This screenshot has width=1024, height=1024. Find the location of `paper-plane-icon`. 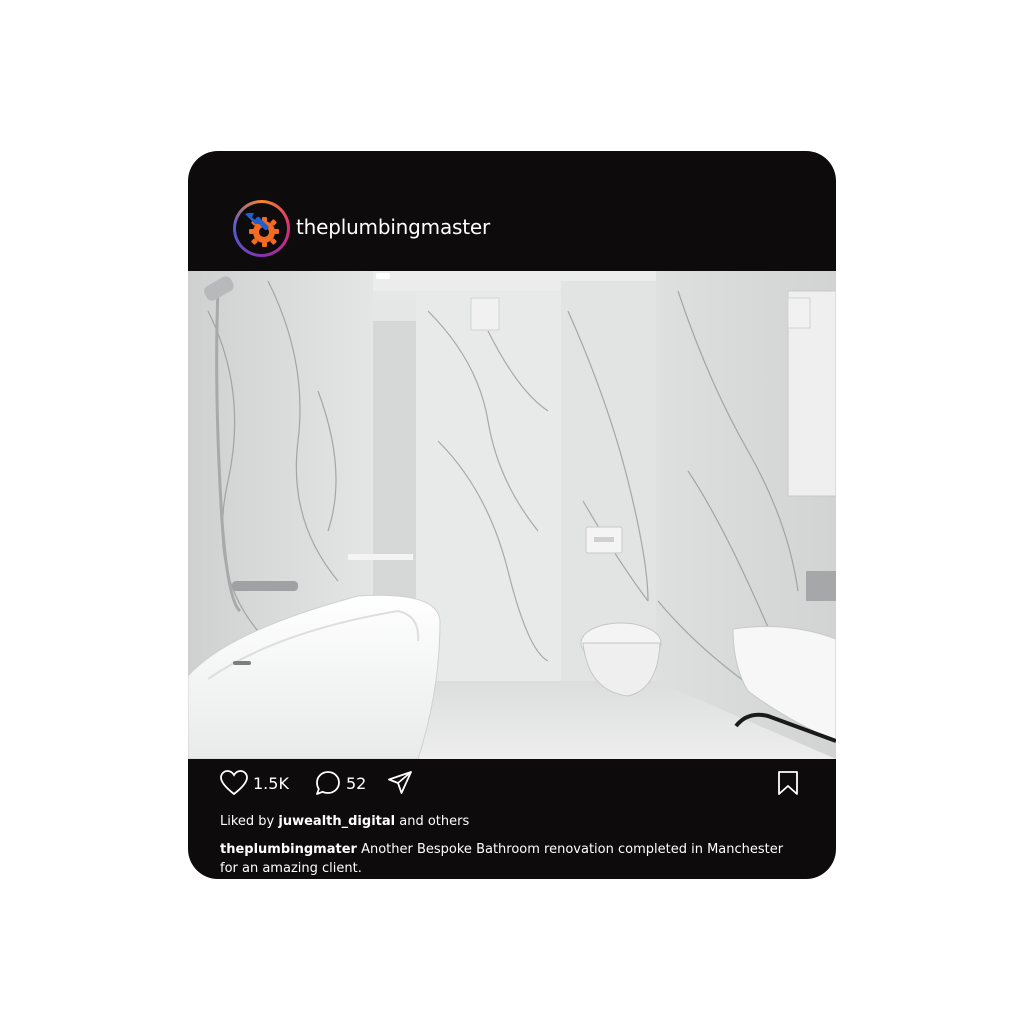

paper-plane-icon is located at coordinates (400, 783).